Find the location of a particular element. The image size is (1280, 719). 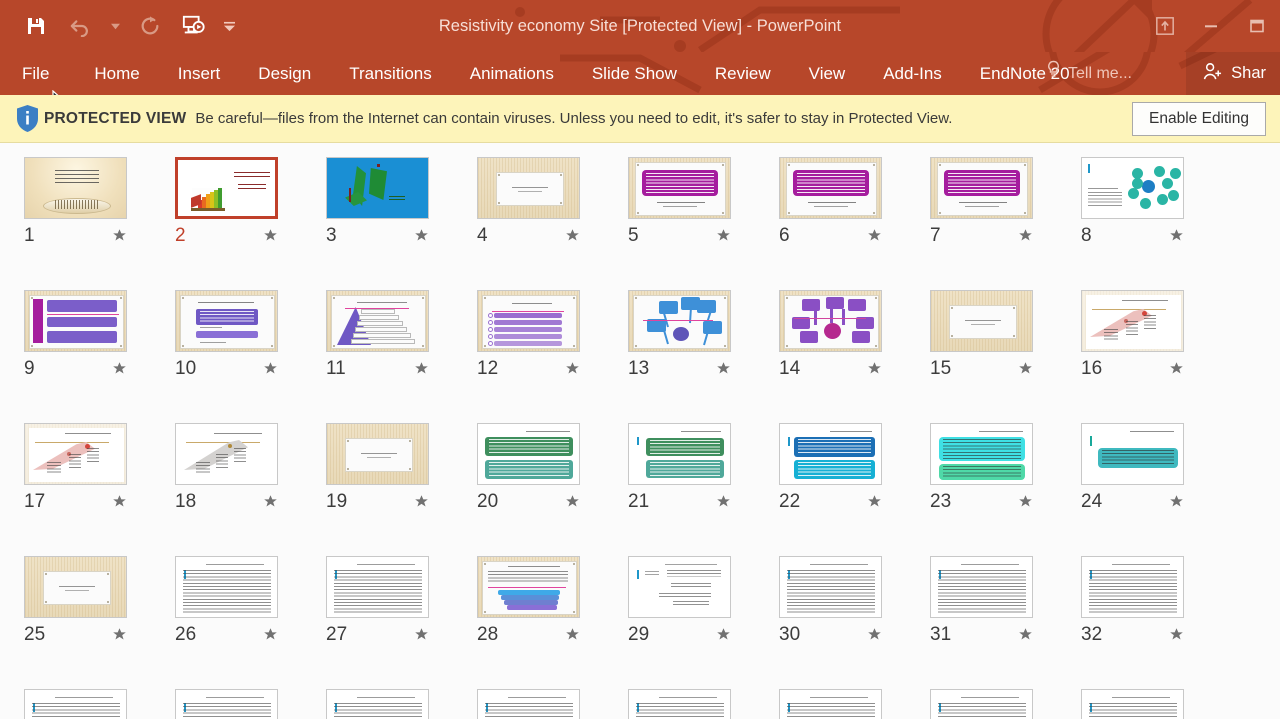

slide-cell: 11 is located at coordinates (377, 356).